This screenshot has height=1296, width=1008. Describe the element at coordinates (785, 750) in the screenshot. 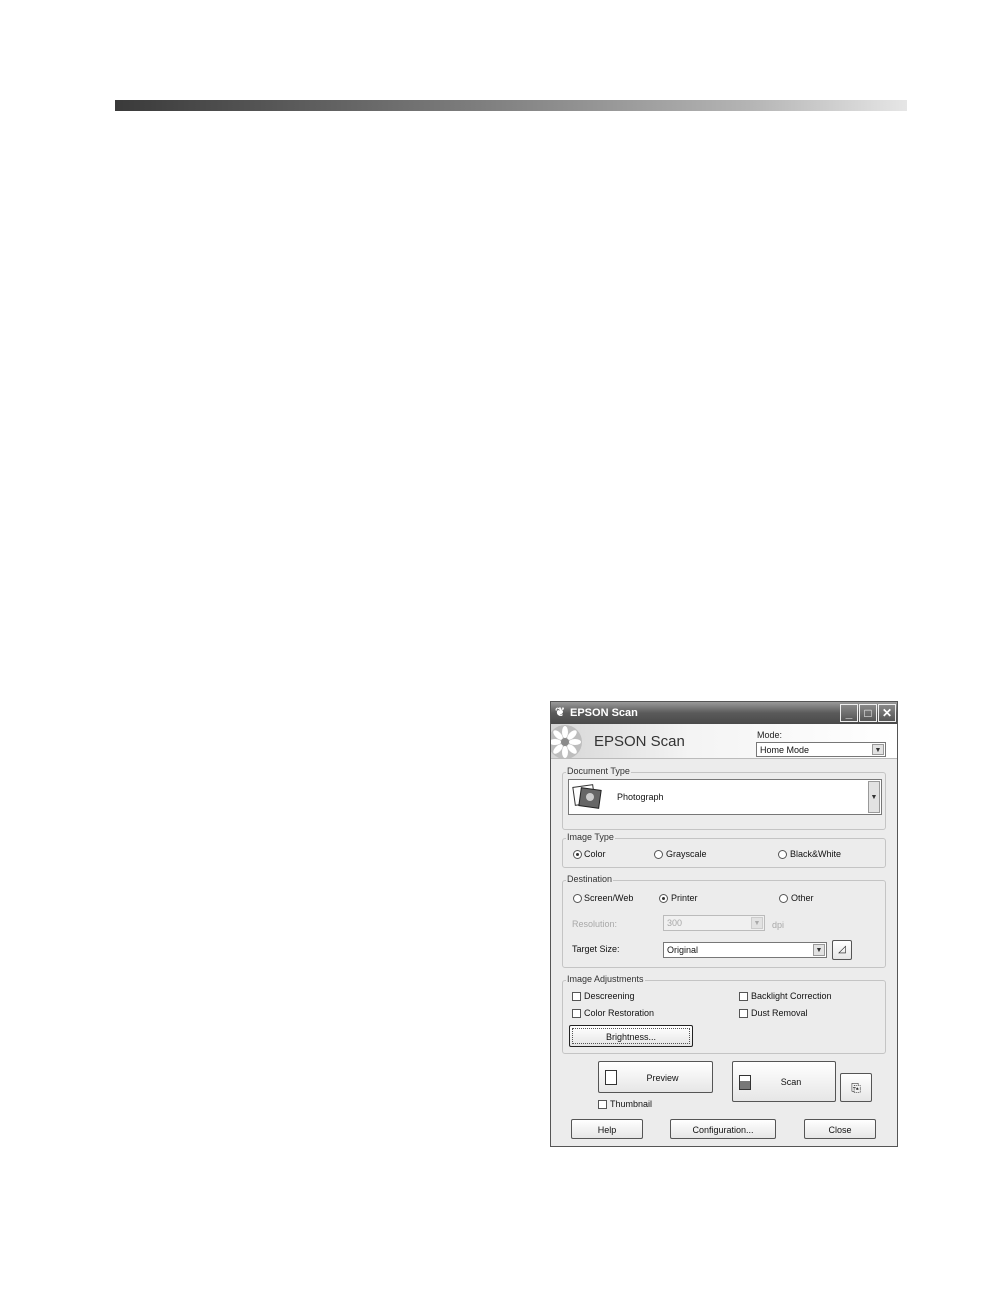

I see `mode-value: Home Mode` at that location.